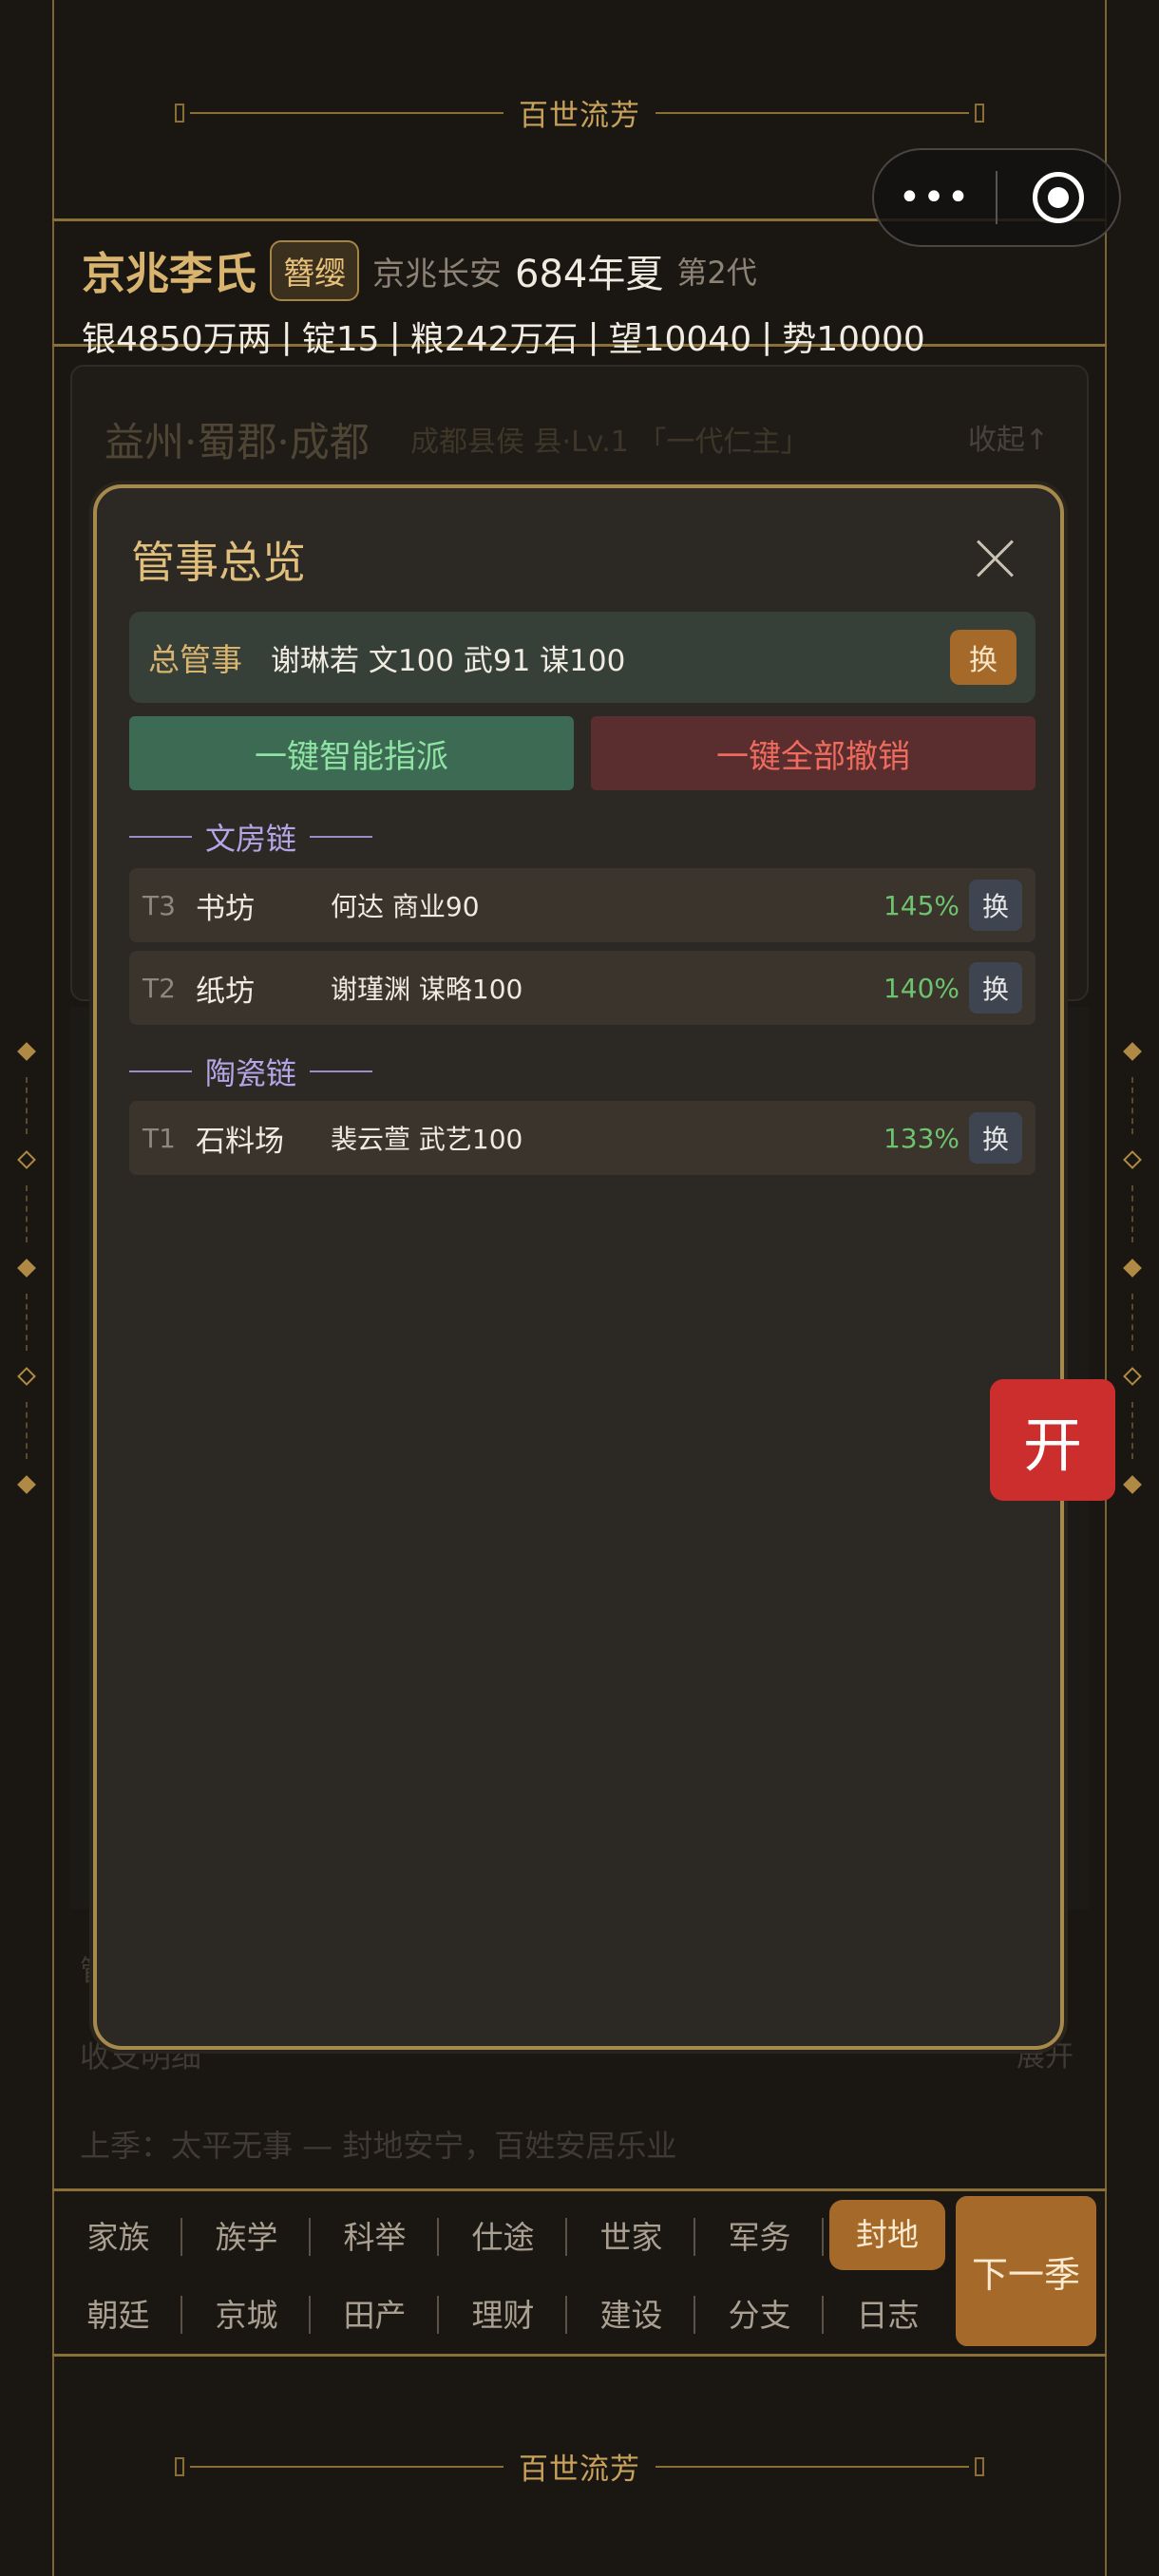 Image resolution: width=1159 pixels, height=2576 pixels. Describe the element at coordinates (159, 988) in the screenshot. I see `workshop-tier: T2` at that location.